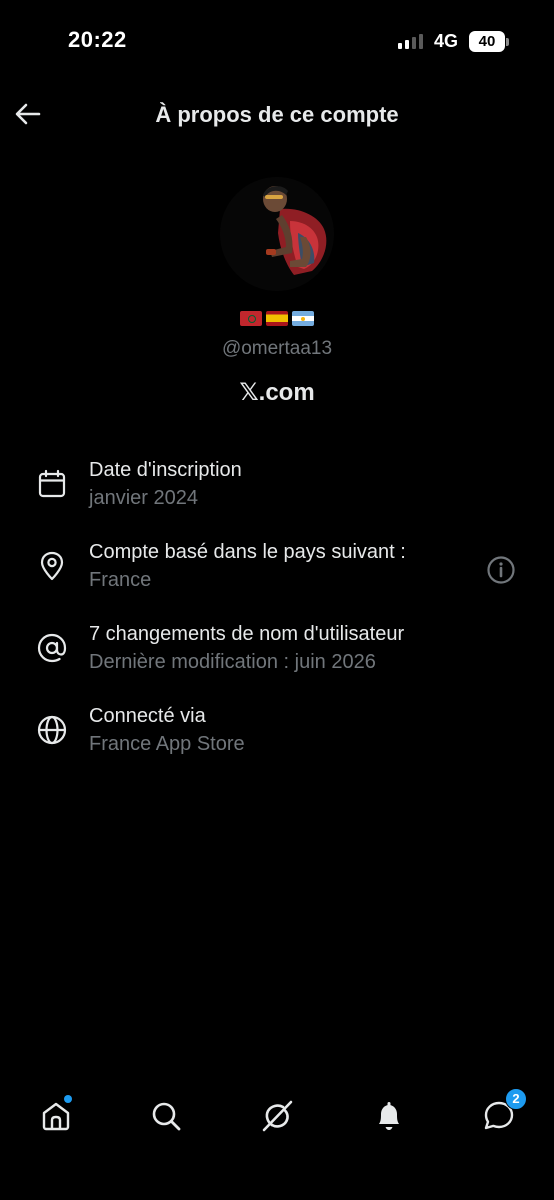 This screenshot has height=1200, width=554. Describe the element at coordinates (247, 634) in the screenshot. I see `info-title: 7 changements de nom d'utilisateur` at that location.